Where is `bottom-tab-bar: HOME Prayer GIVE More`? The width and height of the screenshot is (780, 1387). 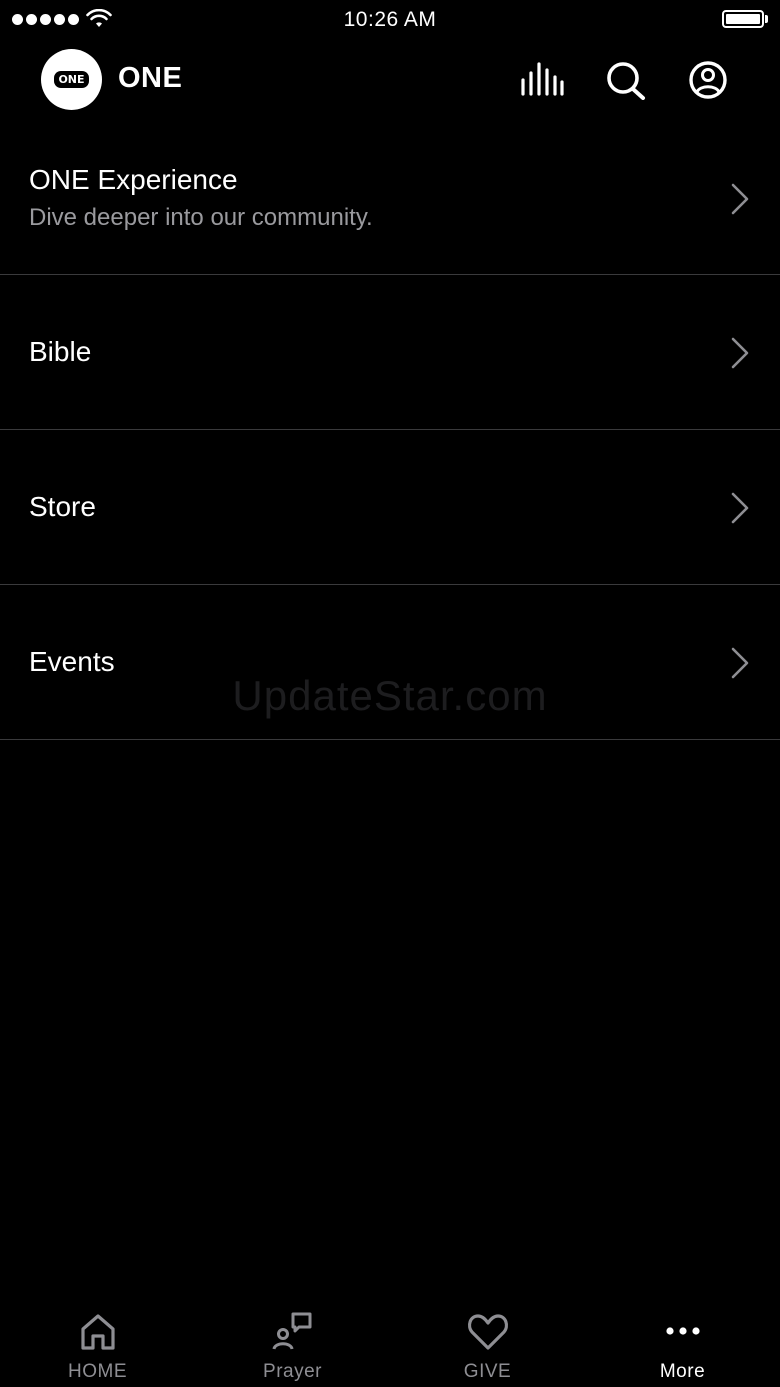
bottom-tab-bar: HOME Prayer GIVE More is located at coordinates (390, 1342).